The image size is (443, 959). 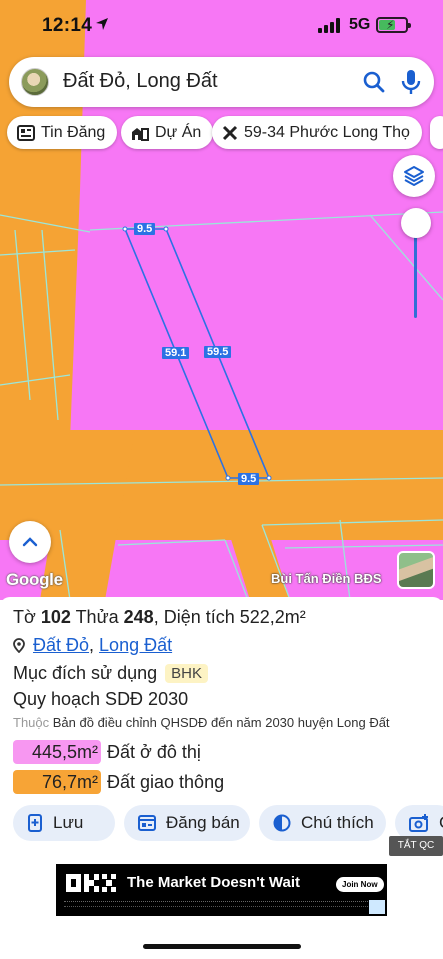 I want to click on status-time: 12:14, so click(x=67, y=25).